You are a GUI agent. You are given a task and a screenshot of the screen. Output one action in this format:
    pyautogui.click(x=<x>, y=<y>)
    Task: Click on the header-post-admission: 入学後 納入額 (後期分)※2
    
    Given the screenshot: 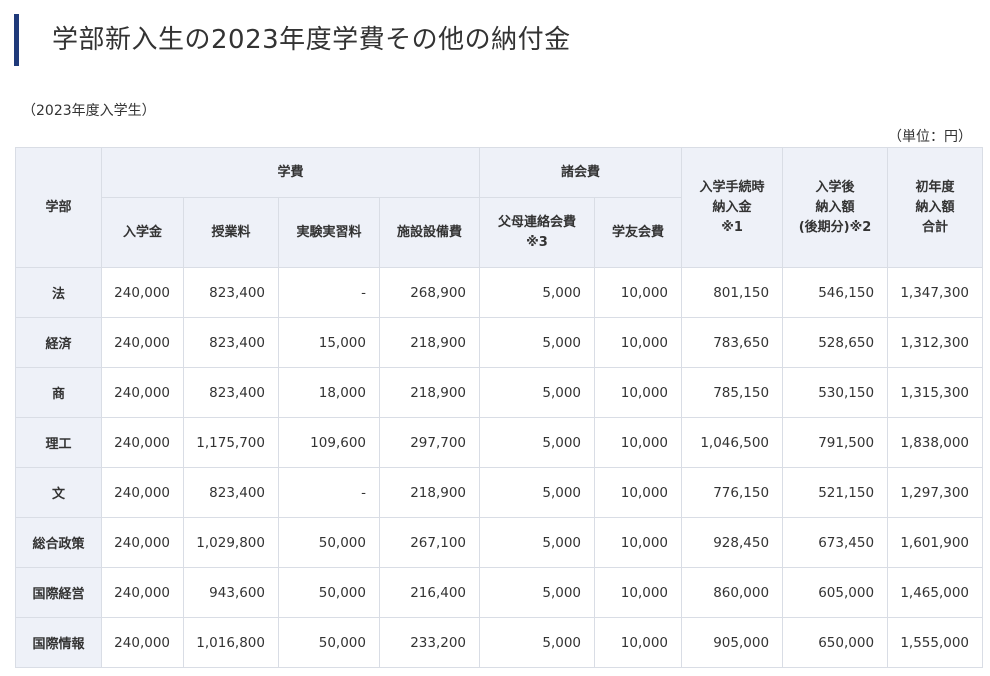 What is the action you would take?
    pyautogui.click(x=835, y=207)
    